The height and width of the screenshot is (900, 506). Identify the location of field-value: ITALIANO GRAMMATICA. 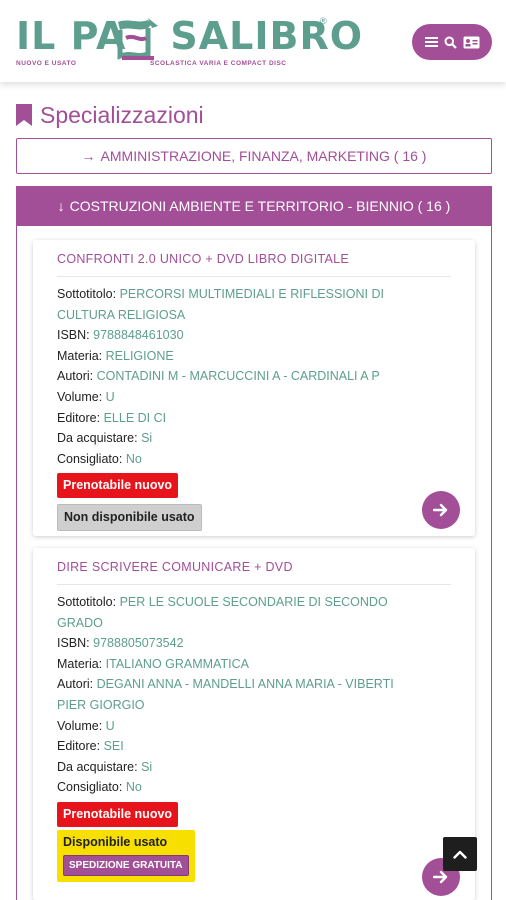
(177, 663).